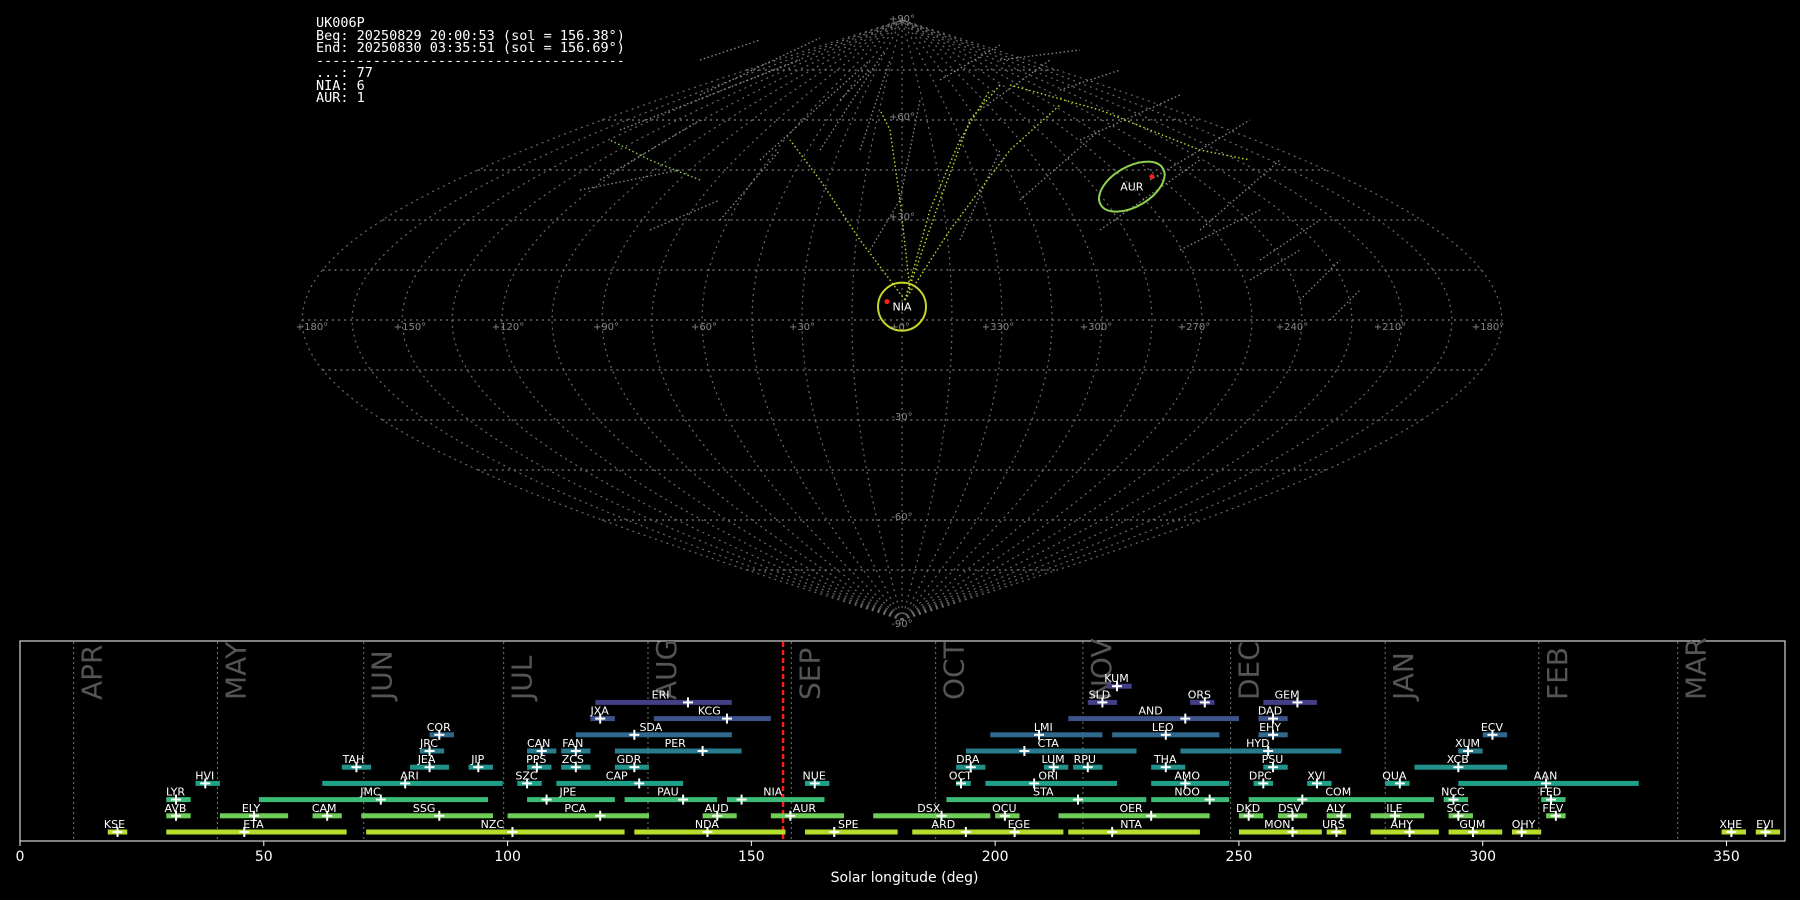  What do you see at coordinates (327, 811) in the screenshot?
I see `shower-cam: CAM` at bounding box center [327, 811].